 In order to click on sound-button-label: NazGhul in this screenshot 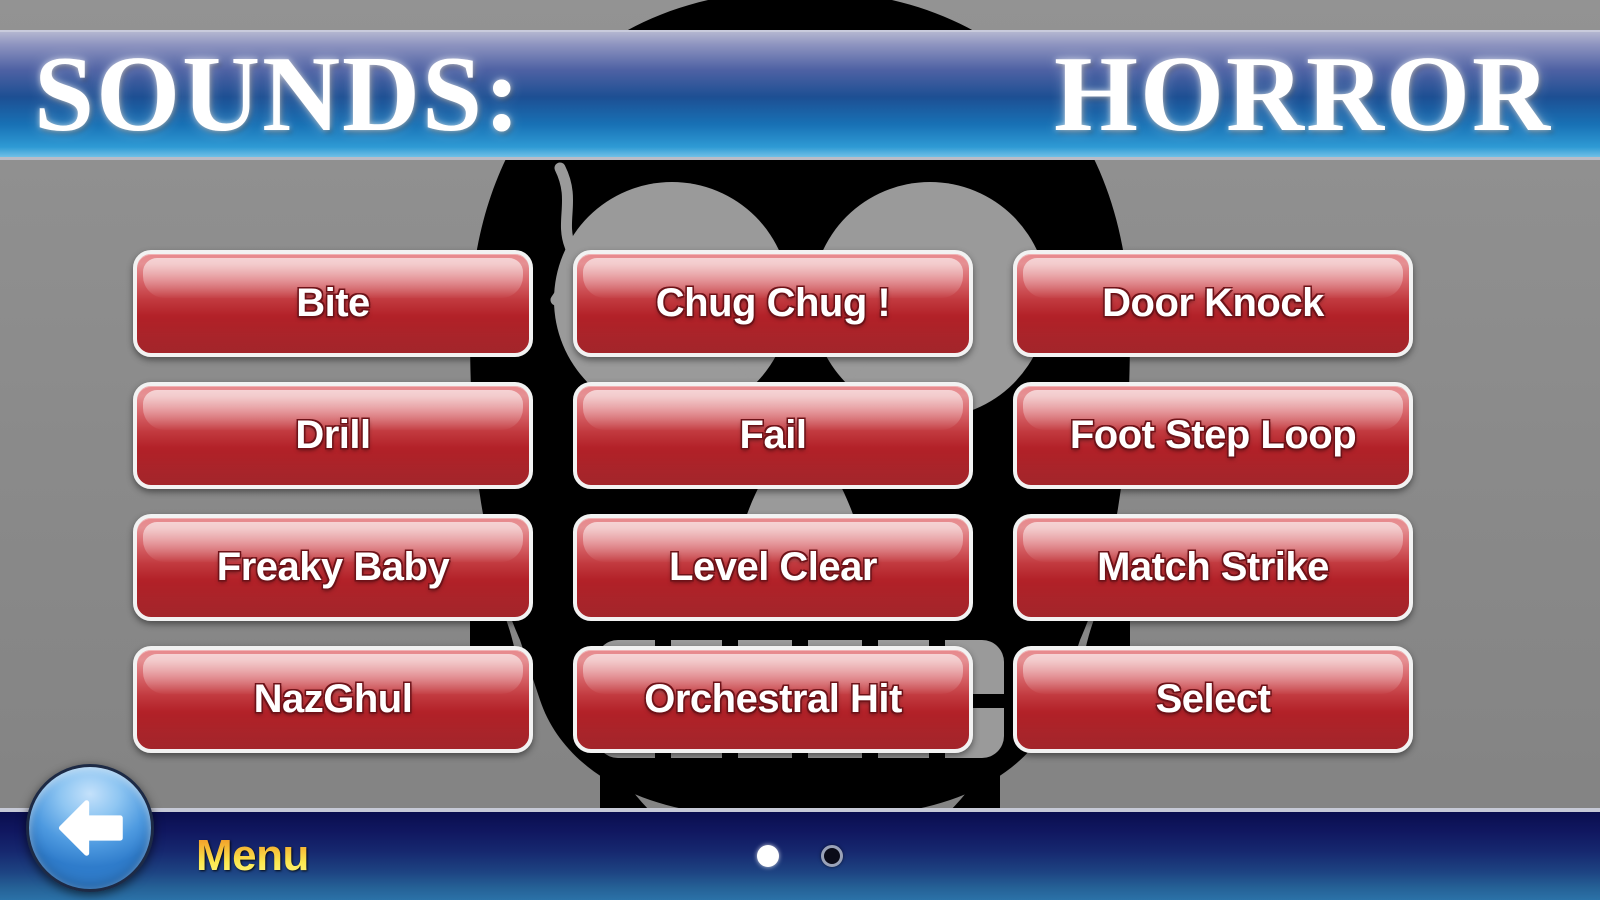, I will do `click(333, 699)`.